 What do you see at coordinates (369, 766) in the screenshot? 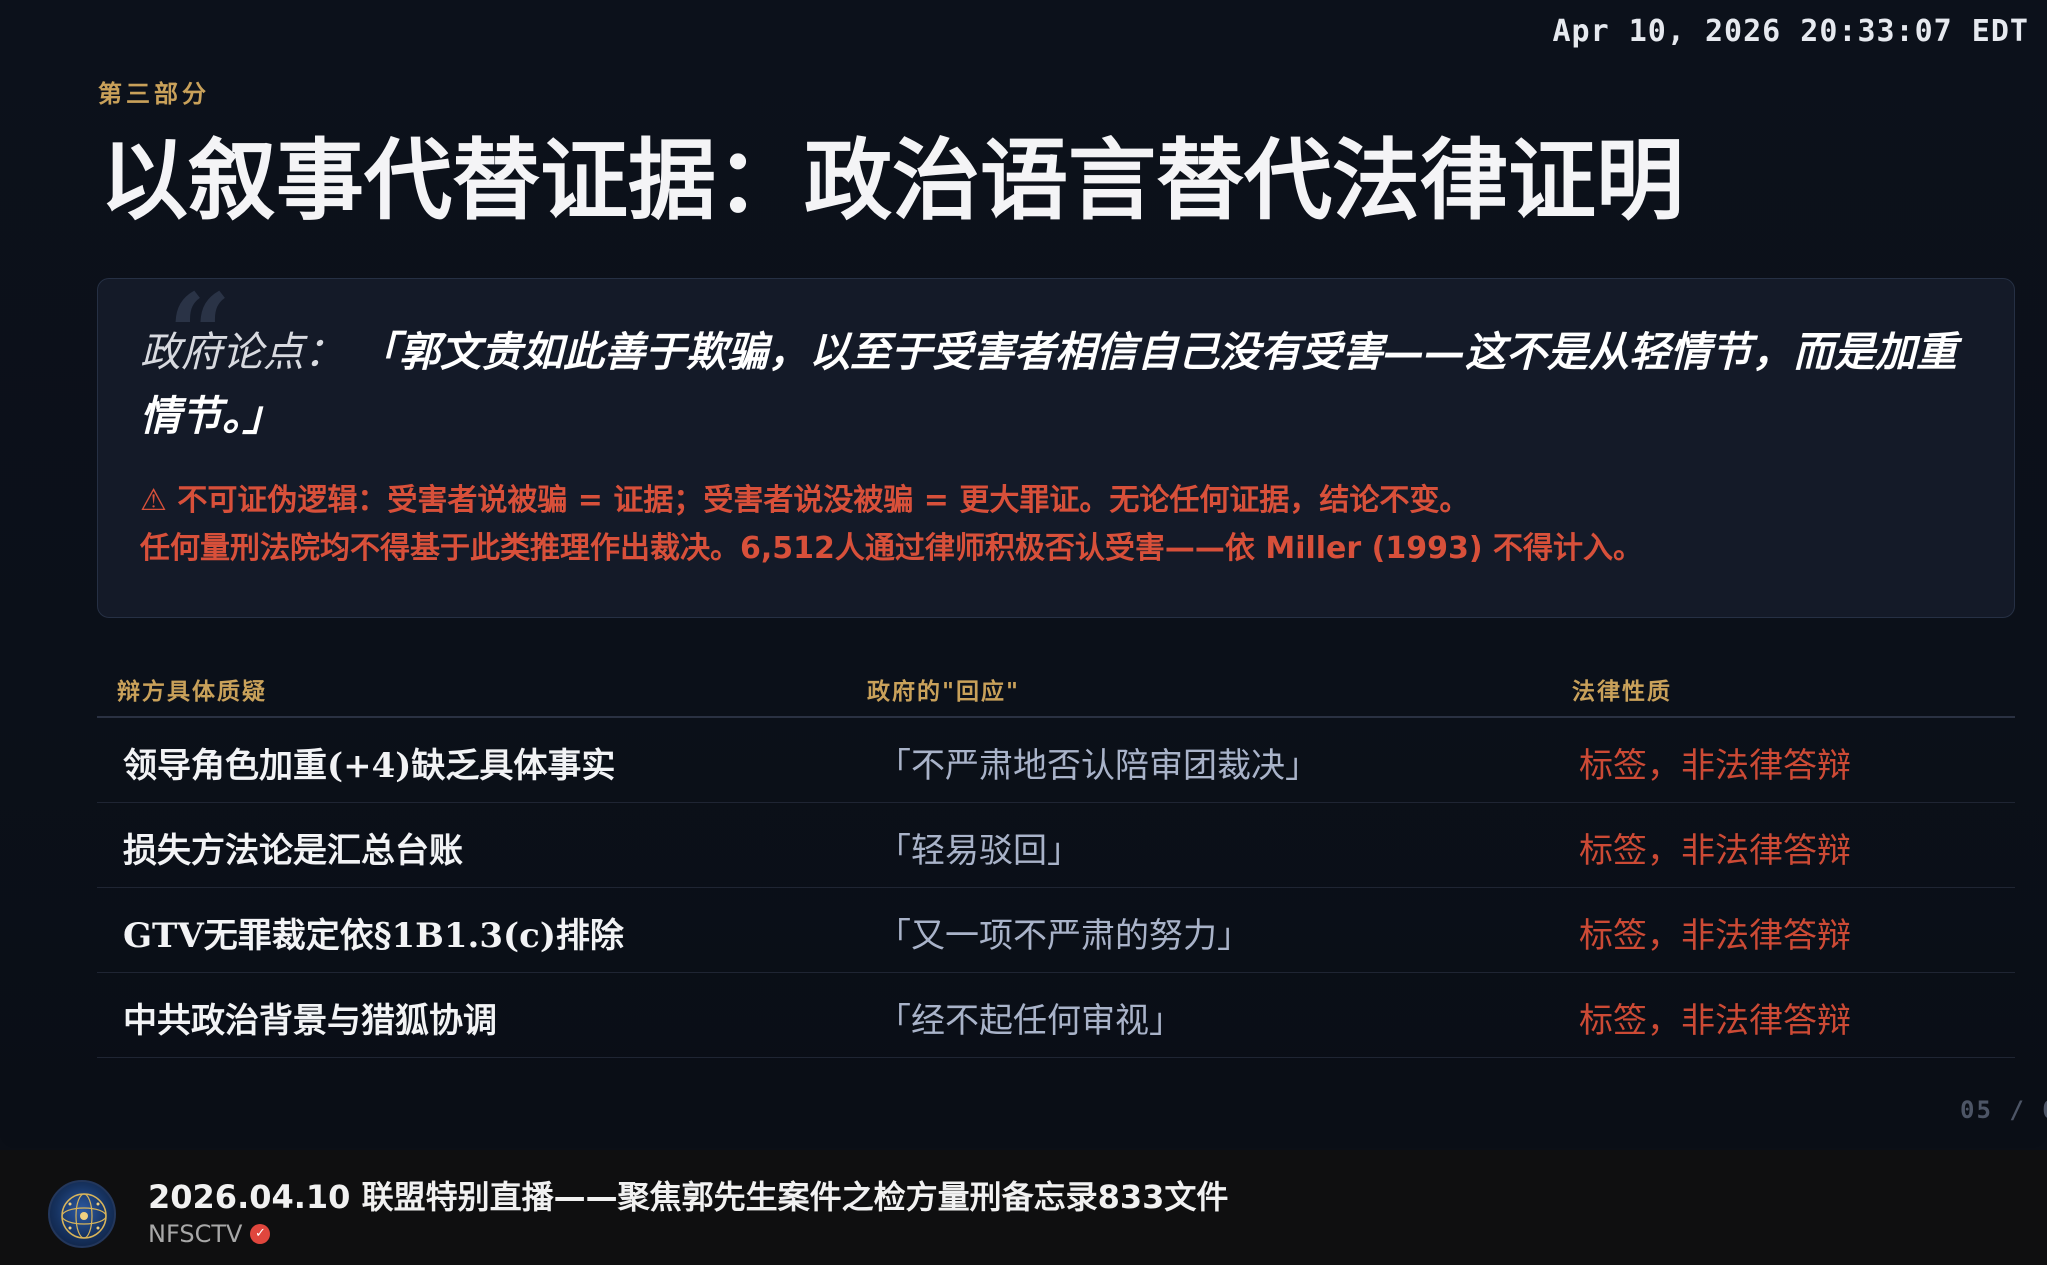
I see `defense-challenge-cell: 领导角色加重(+4)缺乏具体事实` at bounding box center [369, 766].